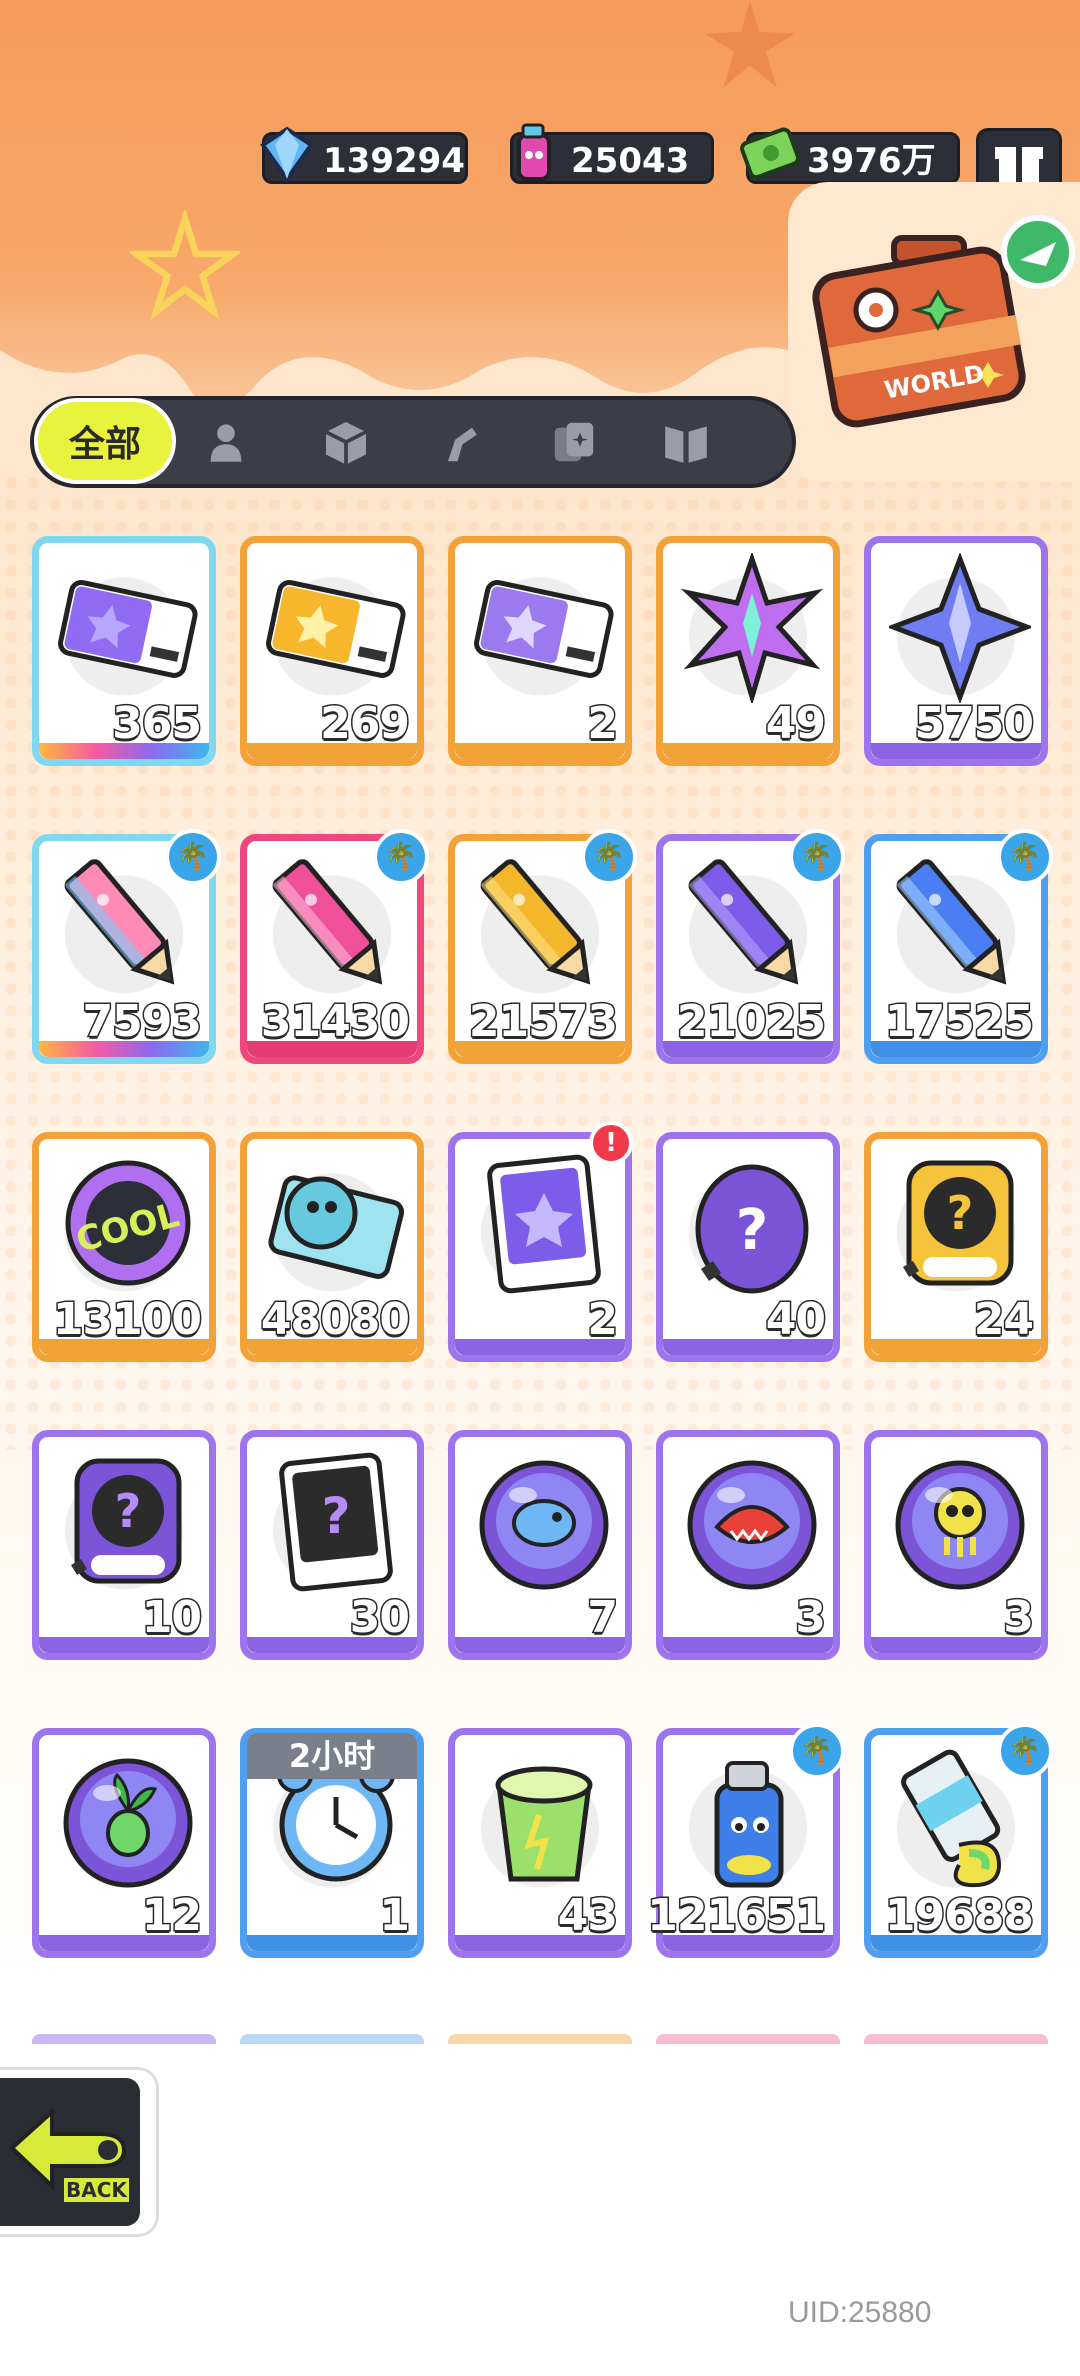 The height and width of the screenshot is (2376, 1080). What do you see at coordinates (336, 1227) in the screenshot?
I see `season-ticket-icon` at bounding box center [336, 1227].